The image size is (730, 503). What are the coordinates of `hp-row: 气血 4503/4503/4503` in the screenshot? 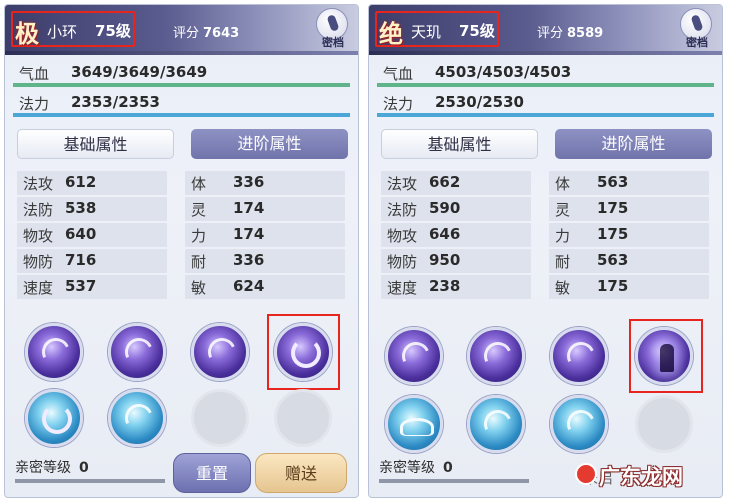 It's located at (545, 74).